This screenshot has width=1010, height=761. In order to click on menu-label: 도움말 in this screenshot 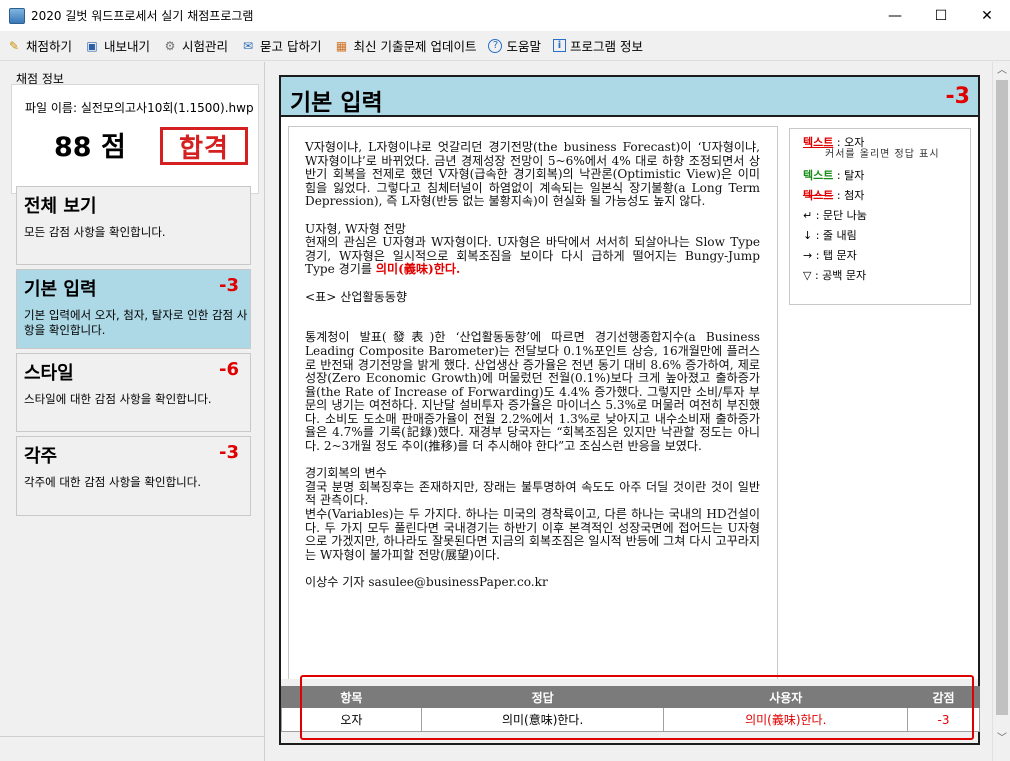, I will do `click(523, 46)`.